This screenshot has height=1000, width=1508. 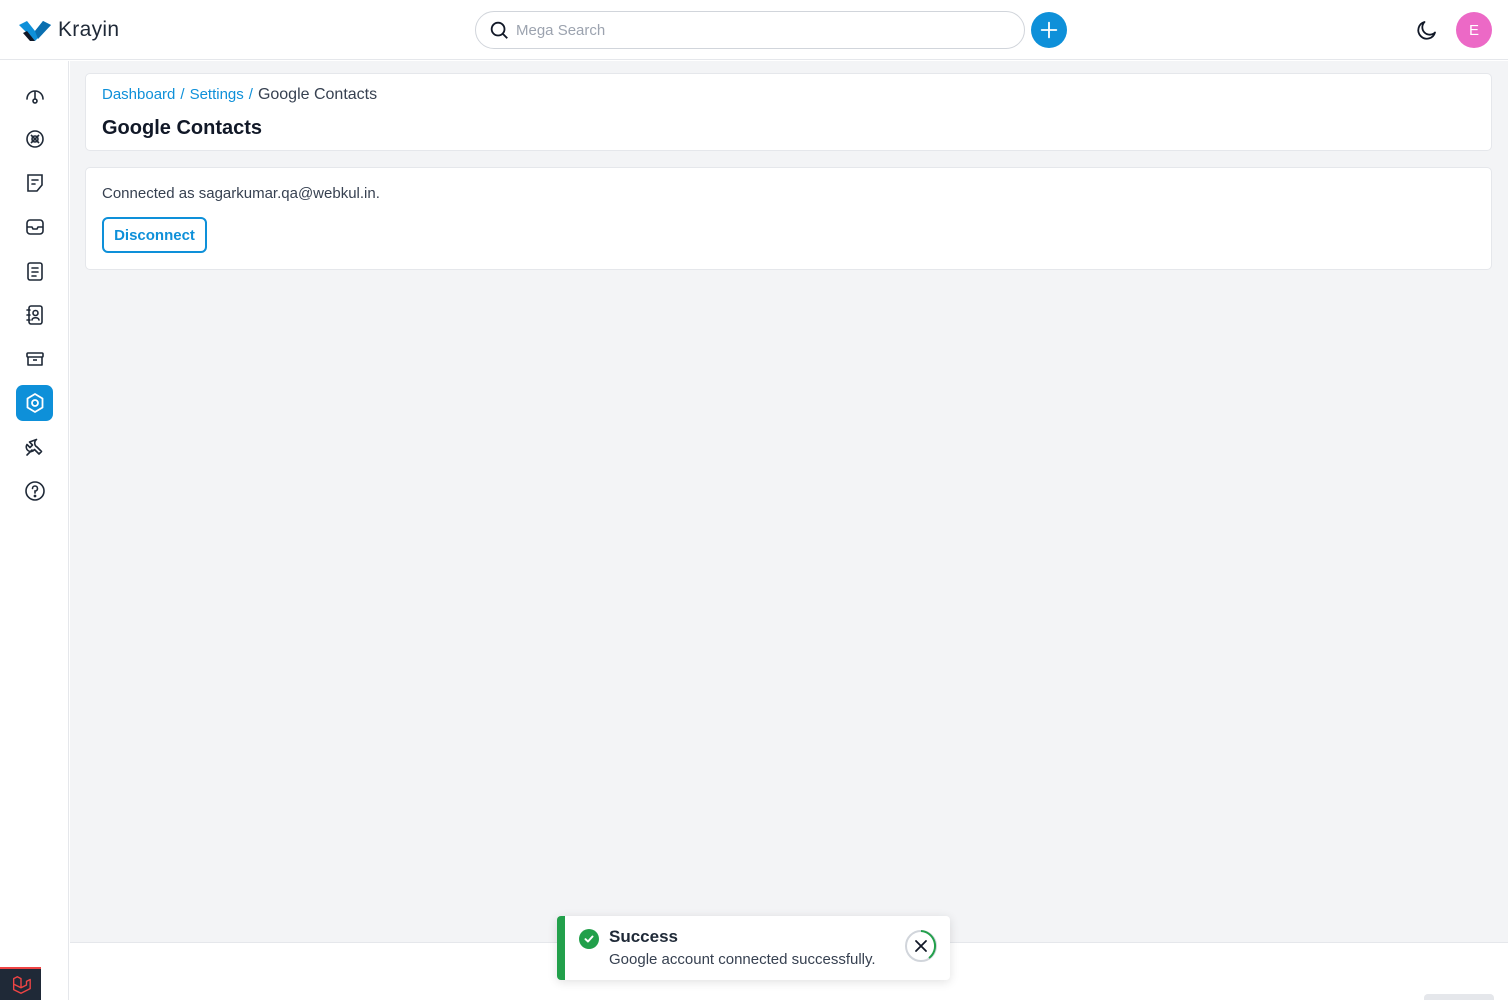 I want to click on krayin-logo: Krayin, so click(x=68, y=30).